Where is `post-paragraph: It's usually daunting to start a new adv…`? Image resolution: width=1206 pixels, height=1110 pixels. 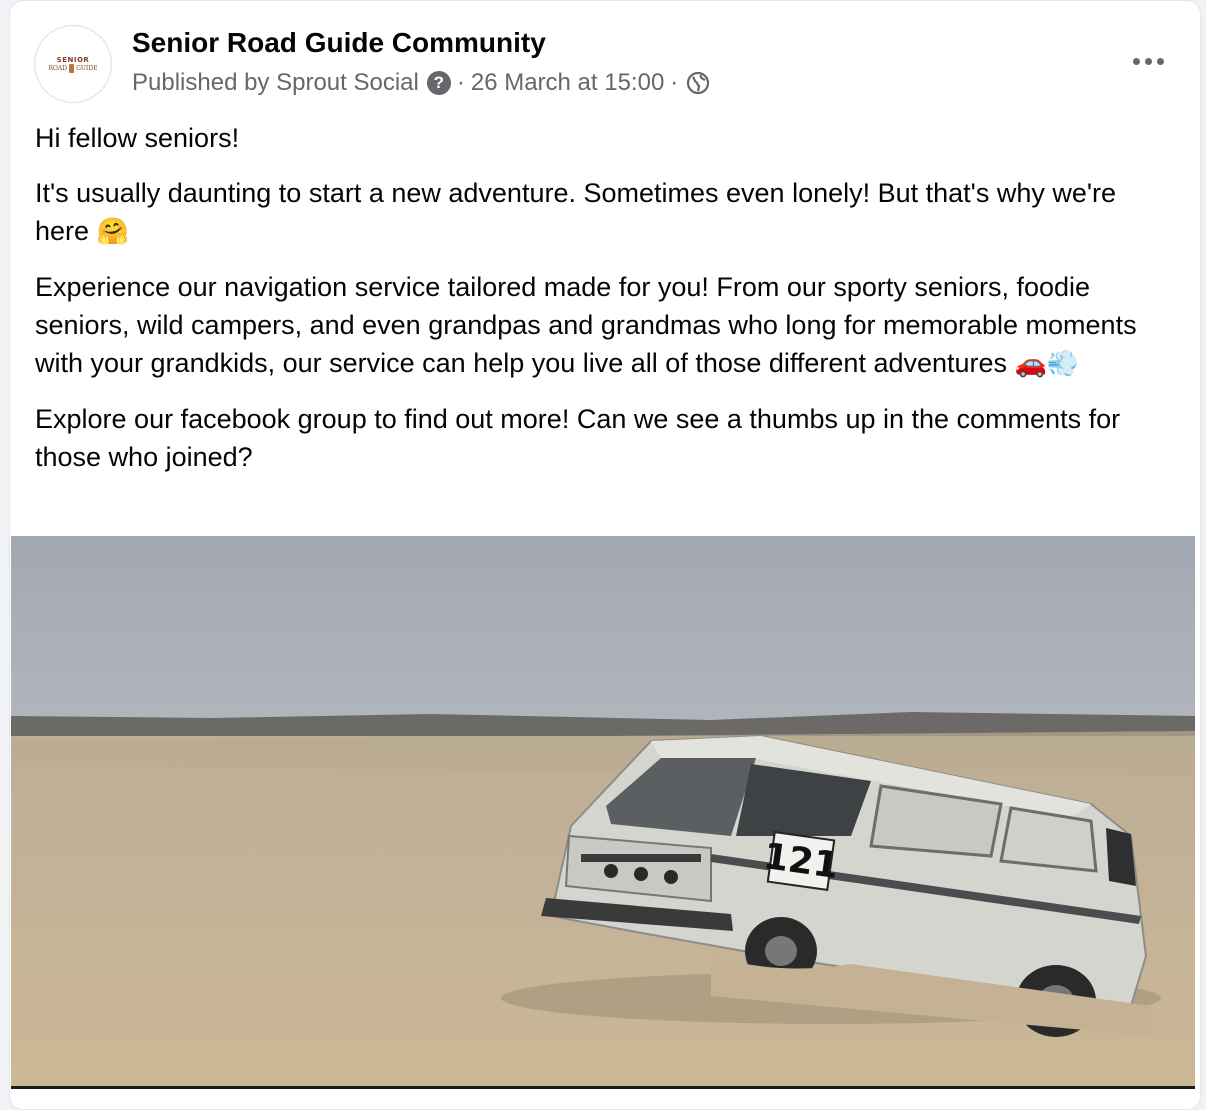 post-paragraph: It's usually daunting to start a new adv… is located at coordinates (576, 212).